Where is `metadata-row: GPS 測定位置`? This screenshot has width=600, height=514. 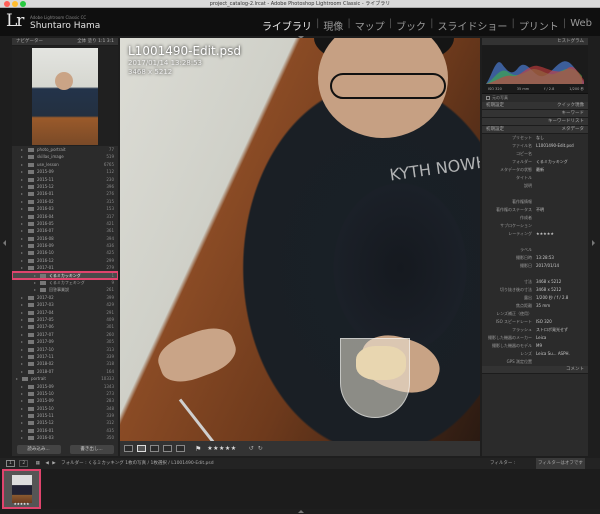 metadata-row: GPS 測定位置 is located at coordinates (535, 362).